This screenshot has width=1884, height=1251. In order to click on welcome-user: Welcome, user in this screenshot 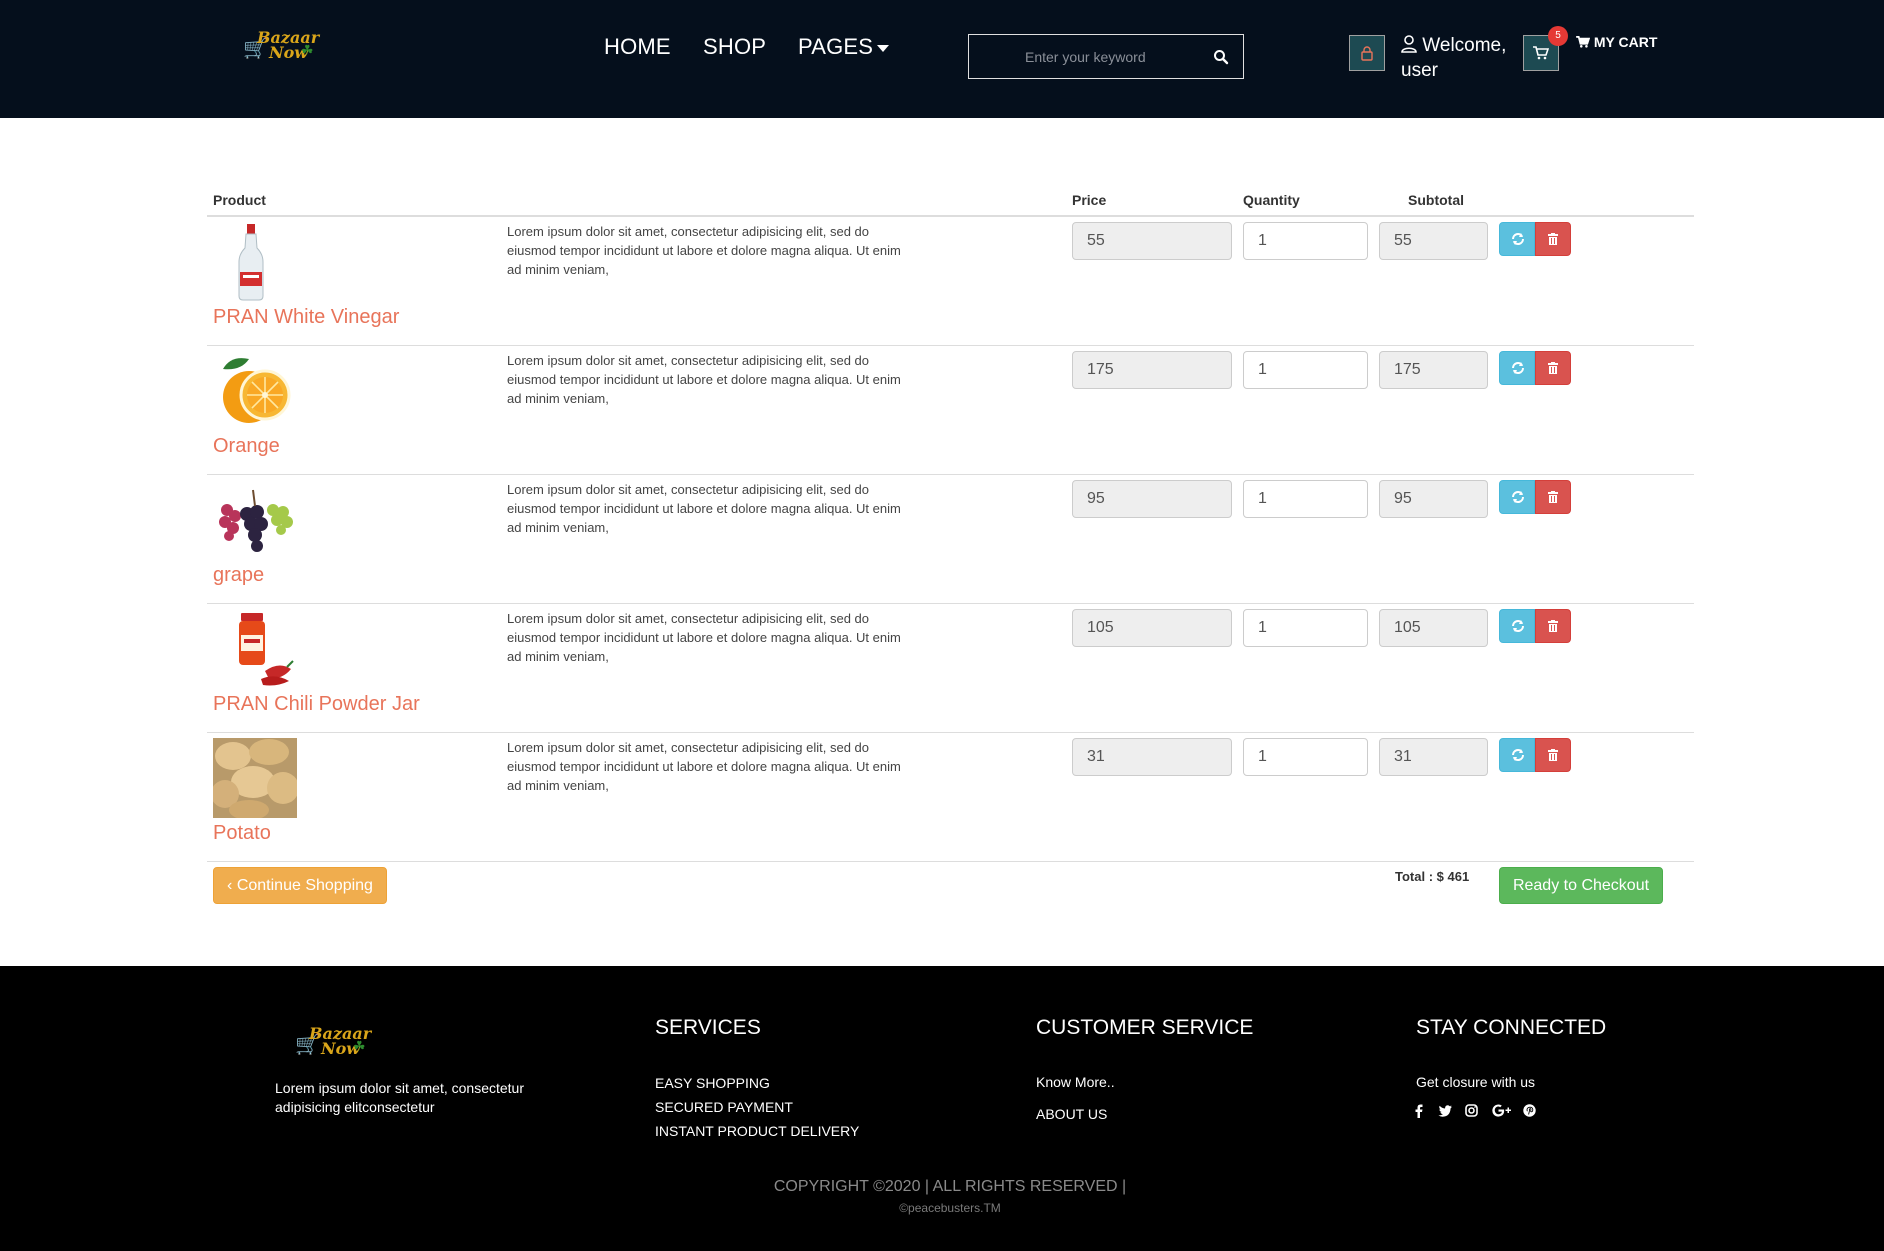, I will do `click(1453, 58)`.